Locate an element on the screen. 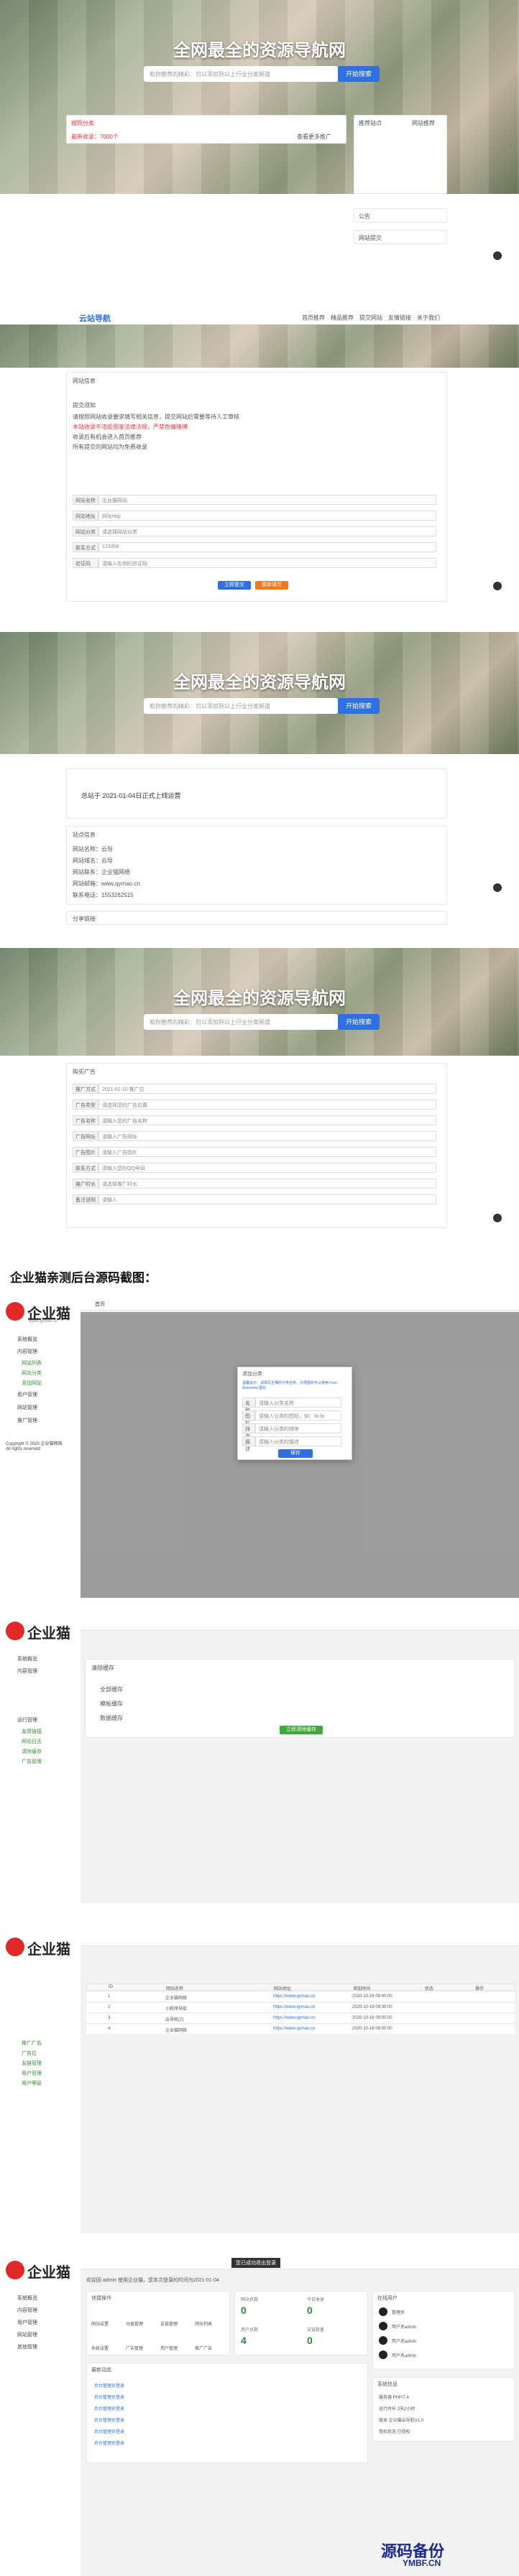 The width and height of the screenshot is (519, 2576). modal-save-button: 保存 is located at coordinates (295, 1453).